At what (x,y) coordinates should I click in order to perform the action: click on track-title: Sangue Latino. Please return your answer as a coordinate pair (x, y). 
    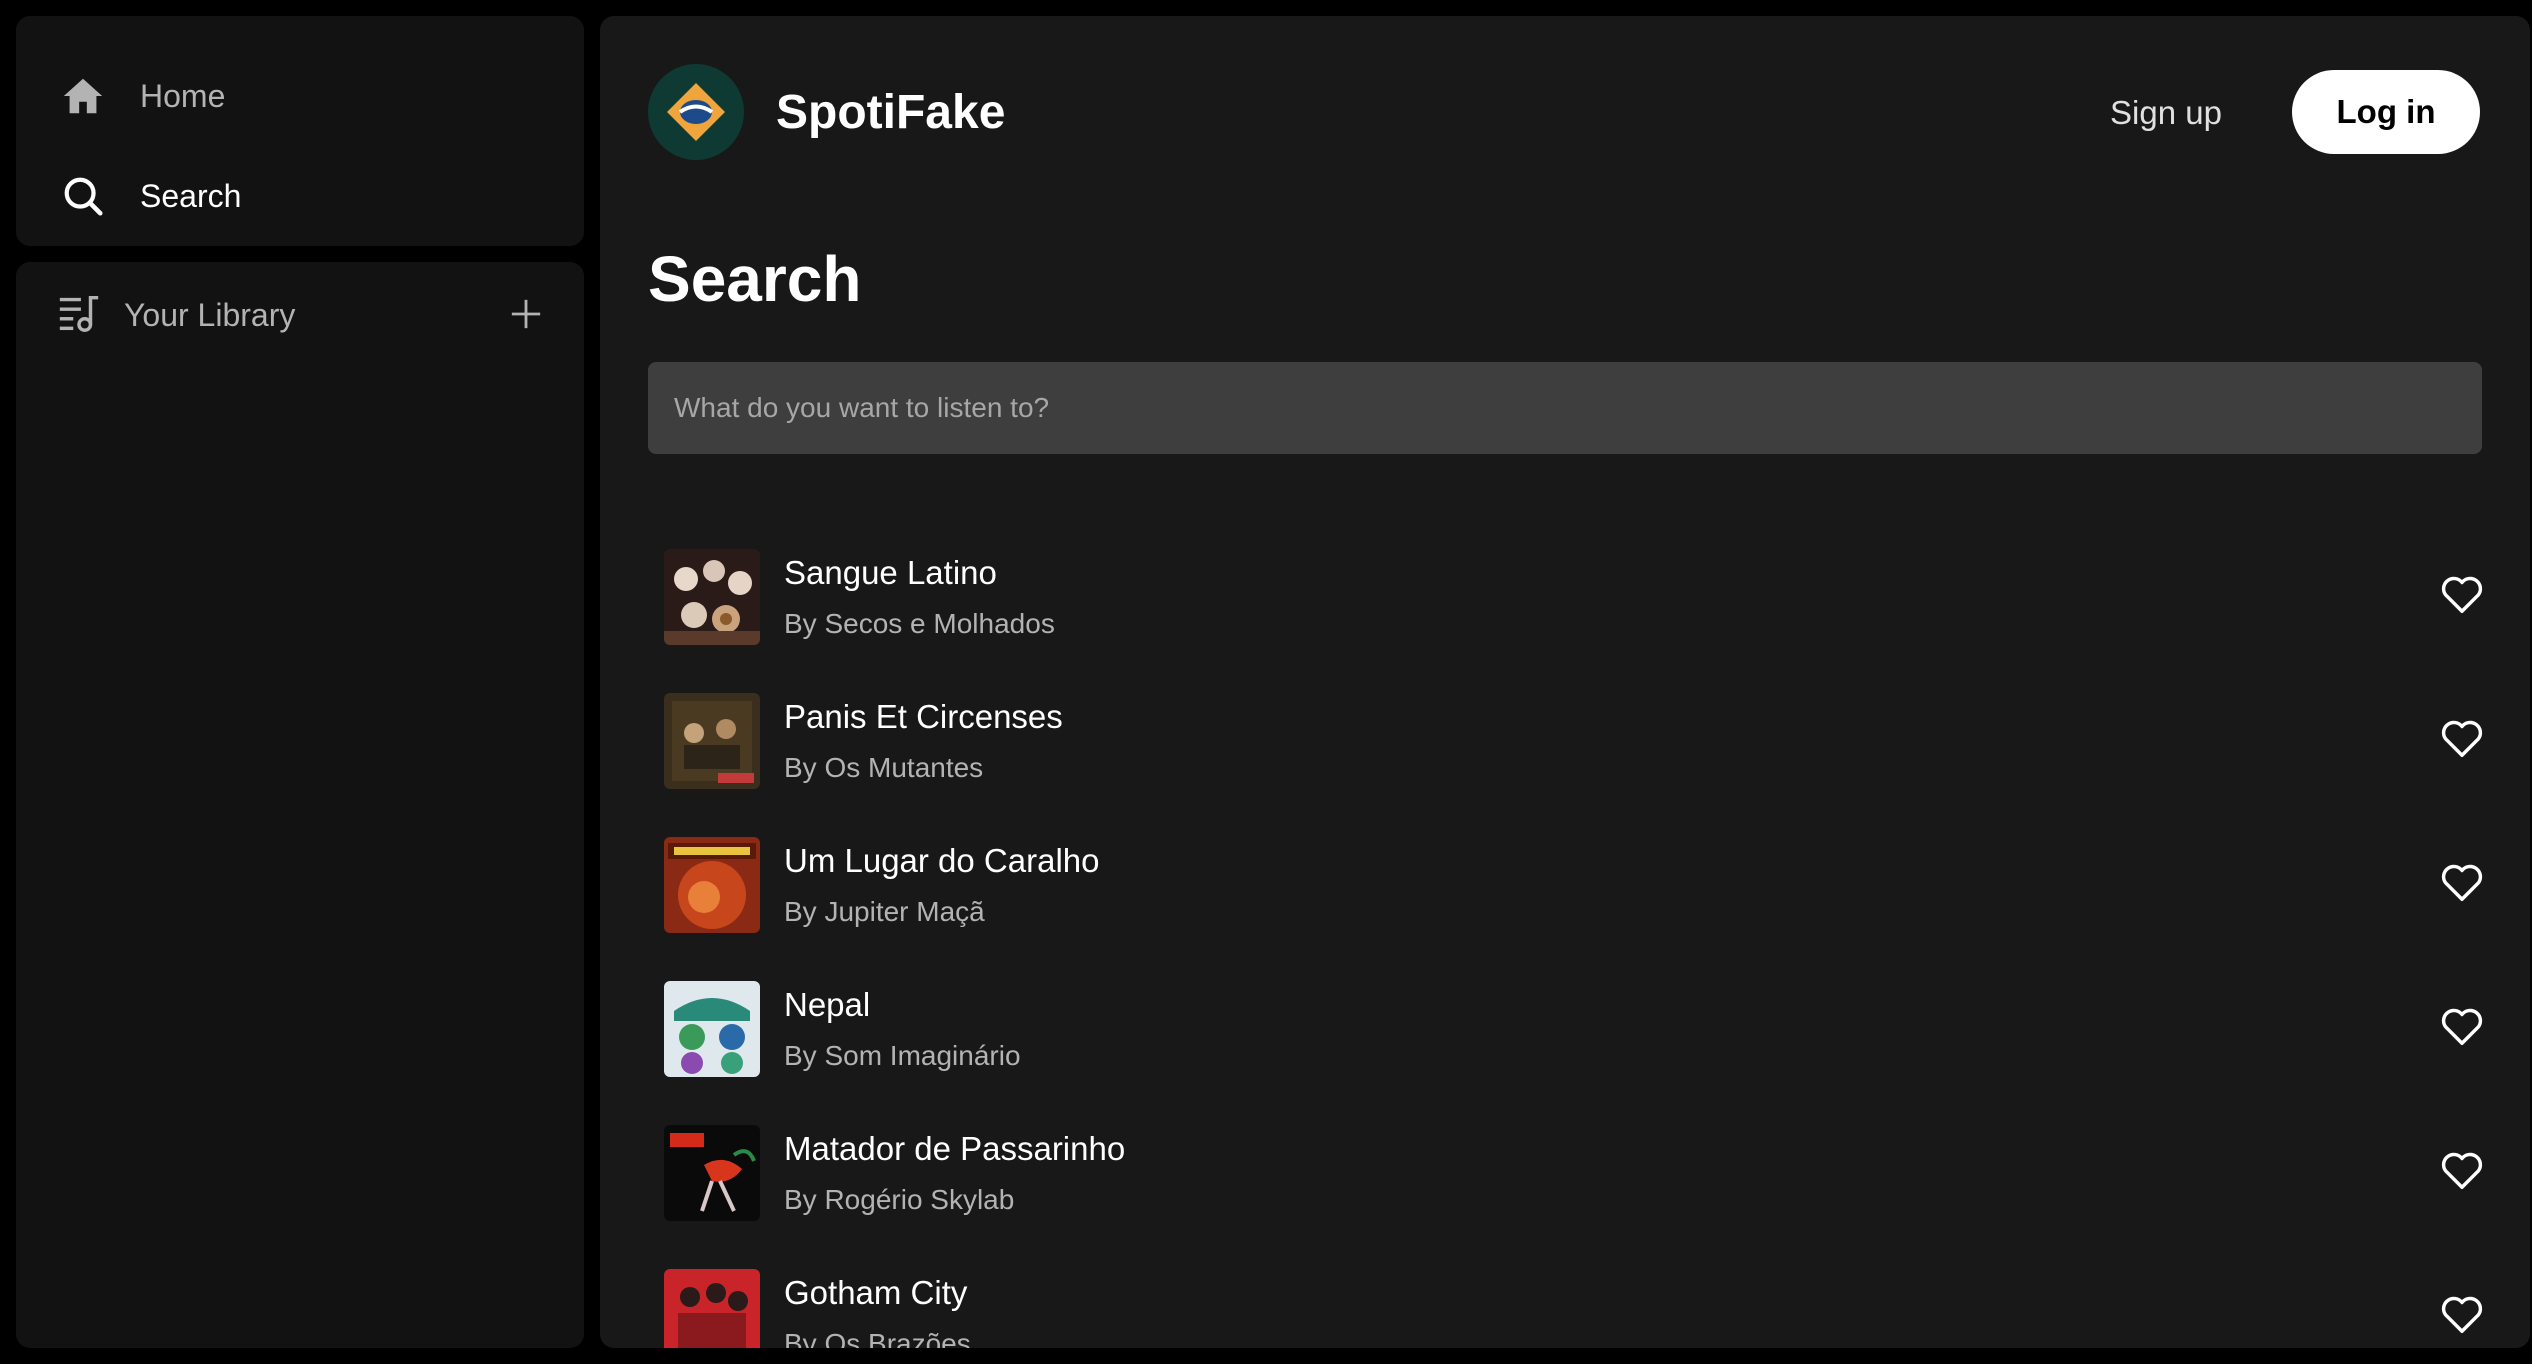
    Looking at the image, I should click on (890, 572).